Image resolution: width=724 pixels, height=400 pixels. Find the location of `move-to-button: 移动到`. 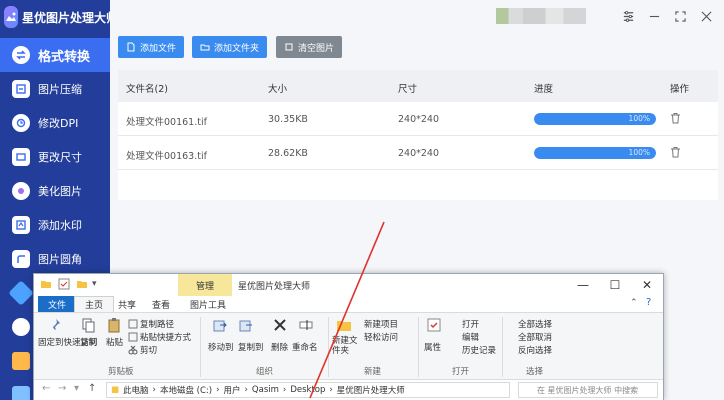

move-to-button: 移动到 is located at coordinates (221, 347).